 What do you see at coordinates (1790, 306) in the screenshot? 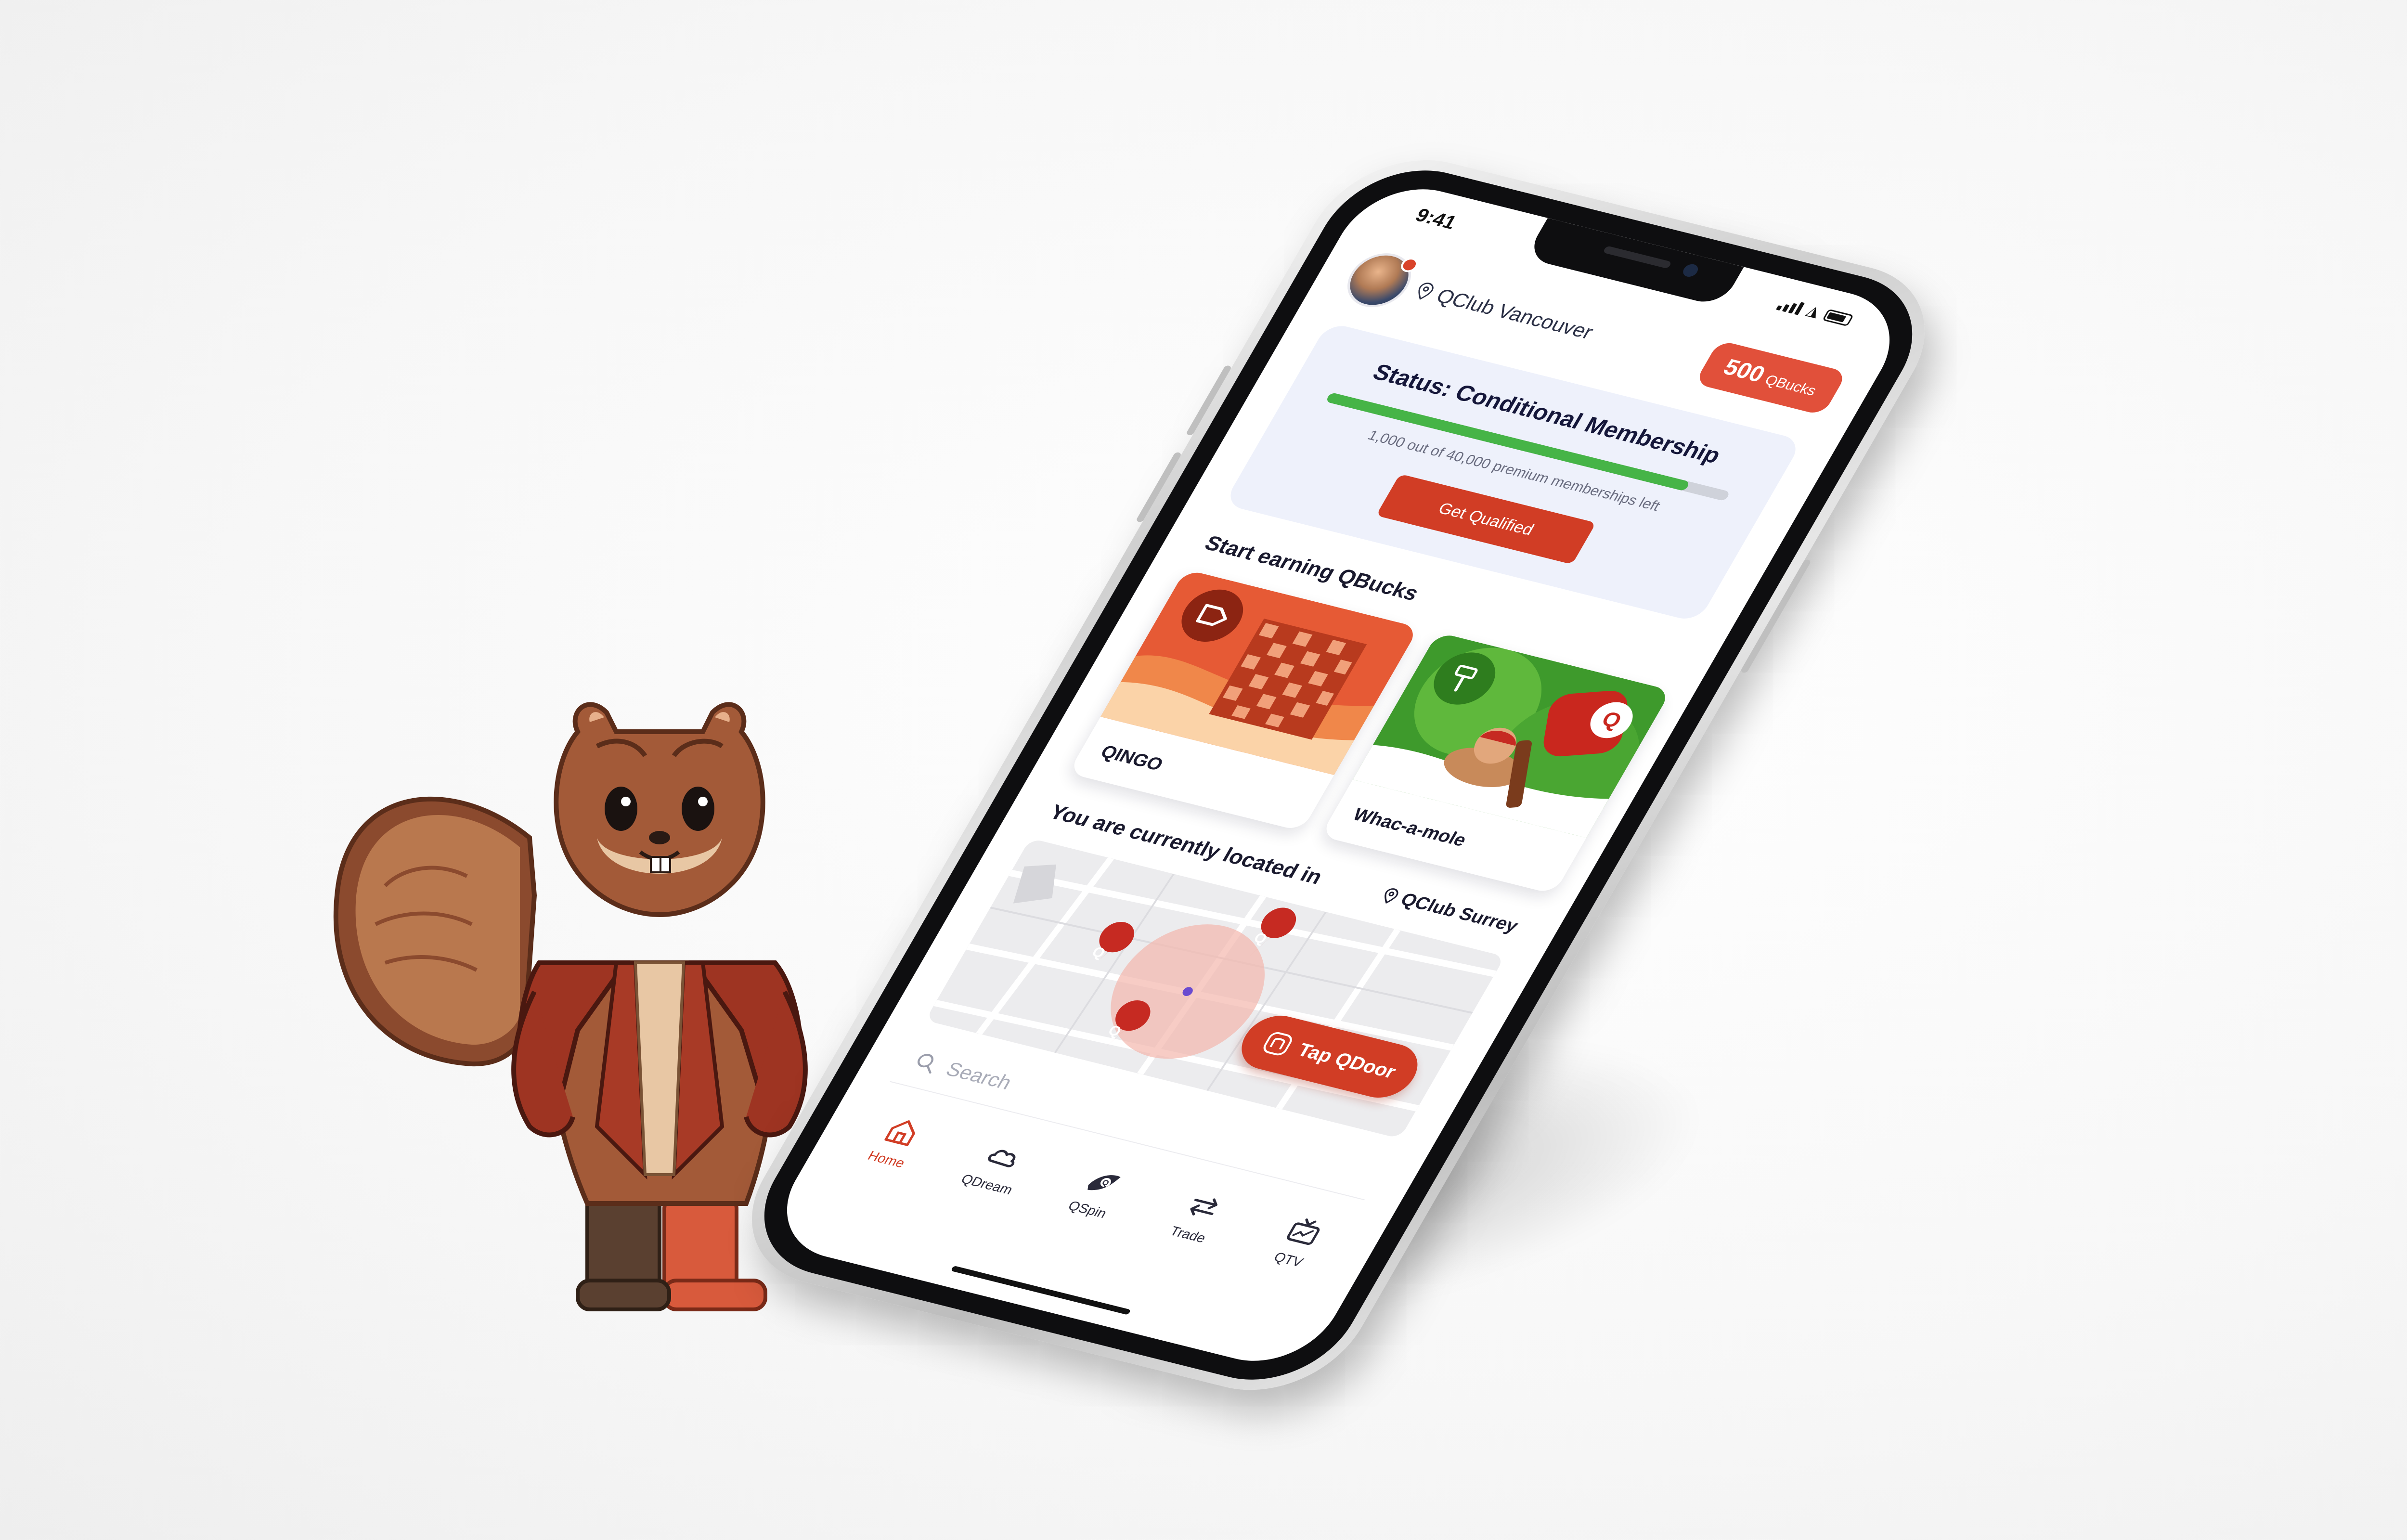
I see `signal-icon` at bounding box center [1790, 306].